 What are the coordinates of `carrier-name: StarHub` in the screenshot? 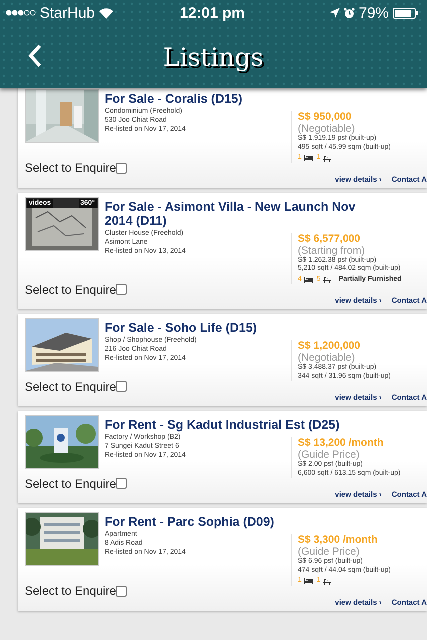 It's located at (68, 13).